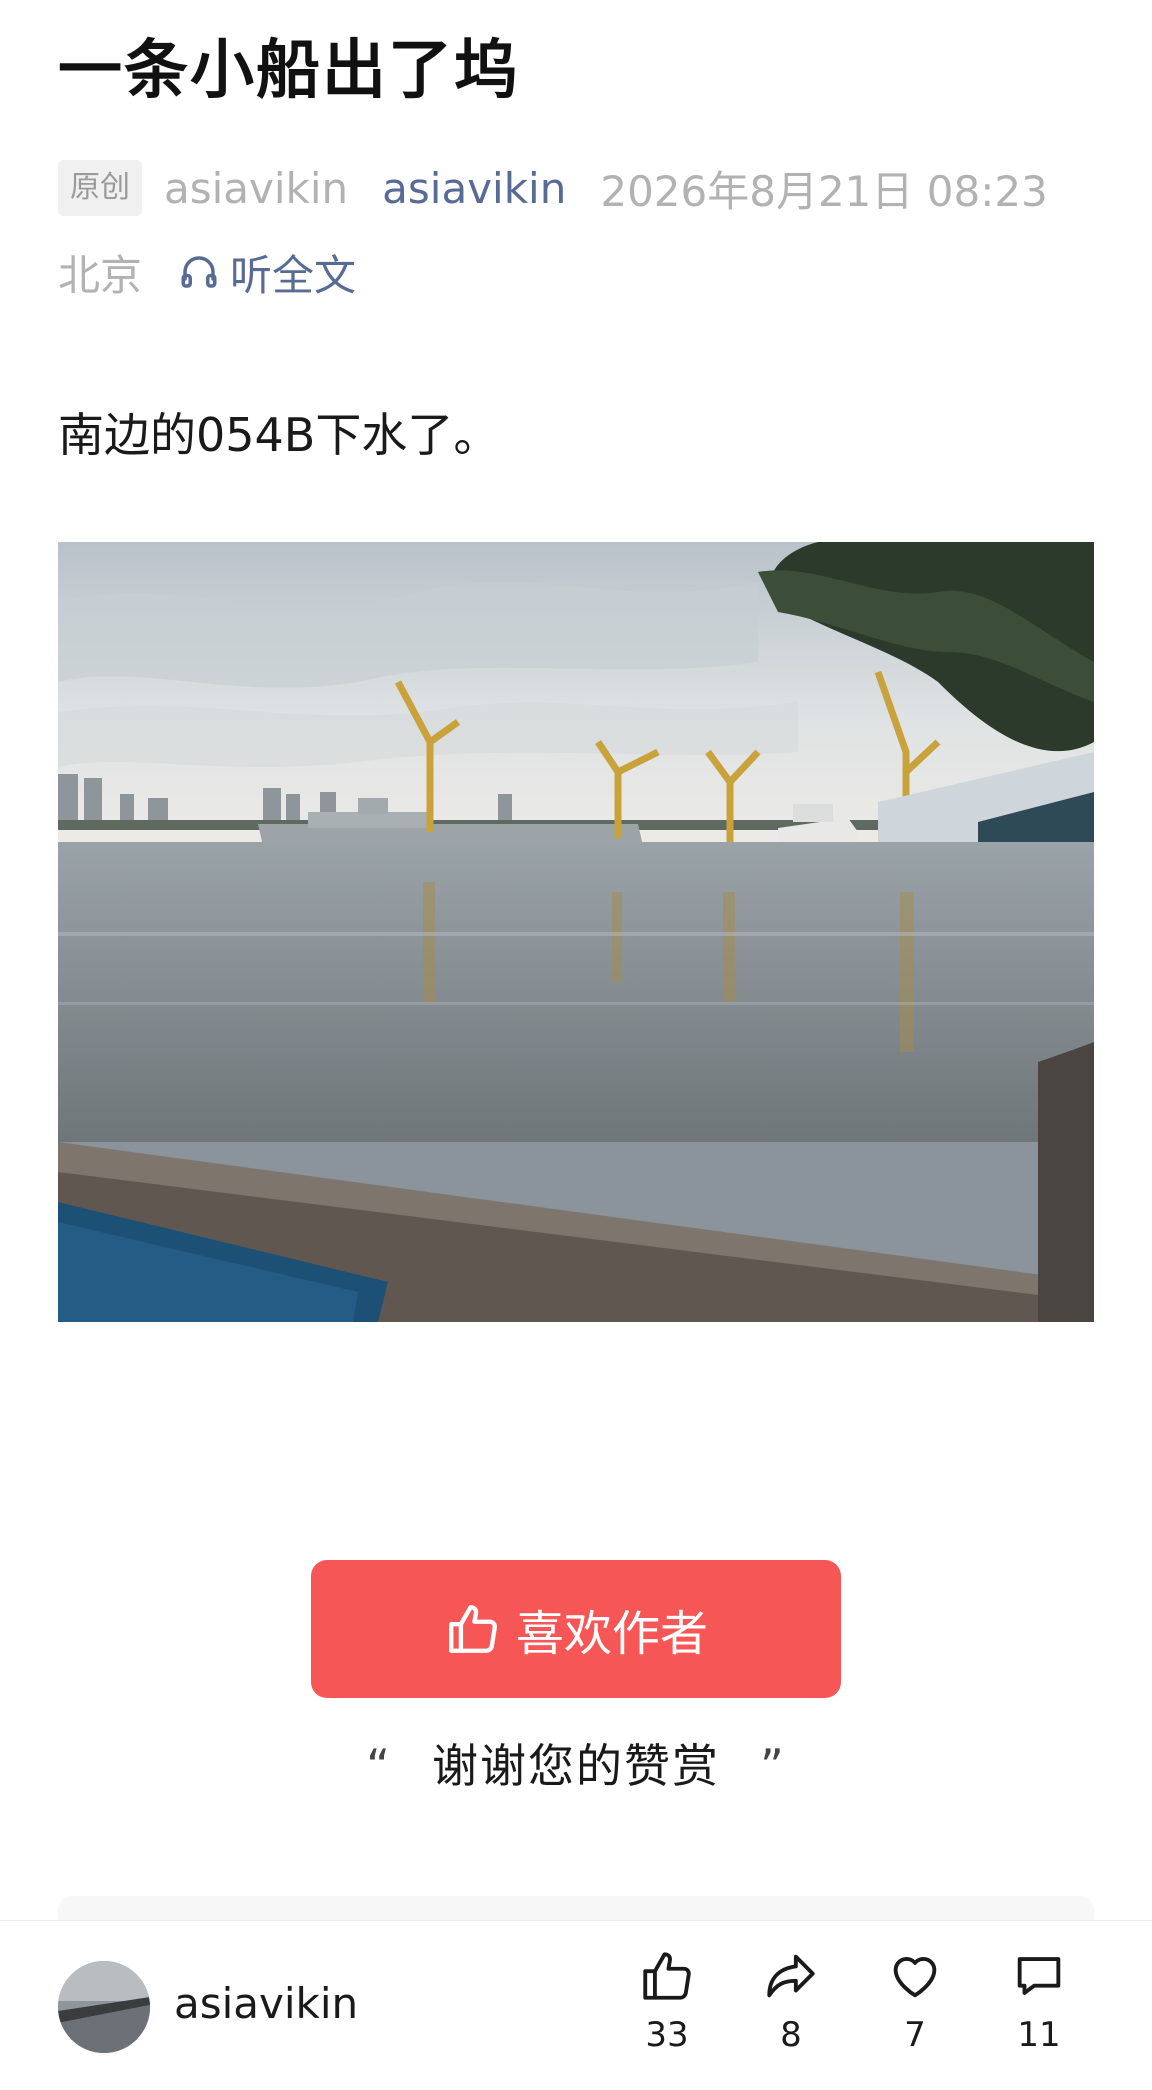 This screenshot has height=2090, width=1152. What do you see at coordinates (667, 2035) in the screenshot?
I see `like-count: 33` at bounding box center [667, 2035].